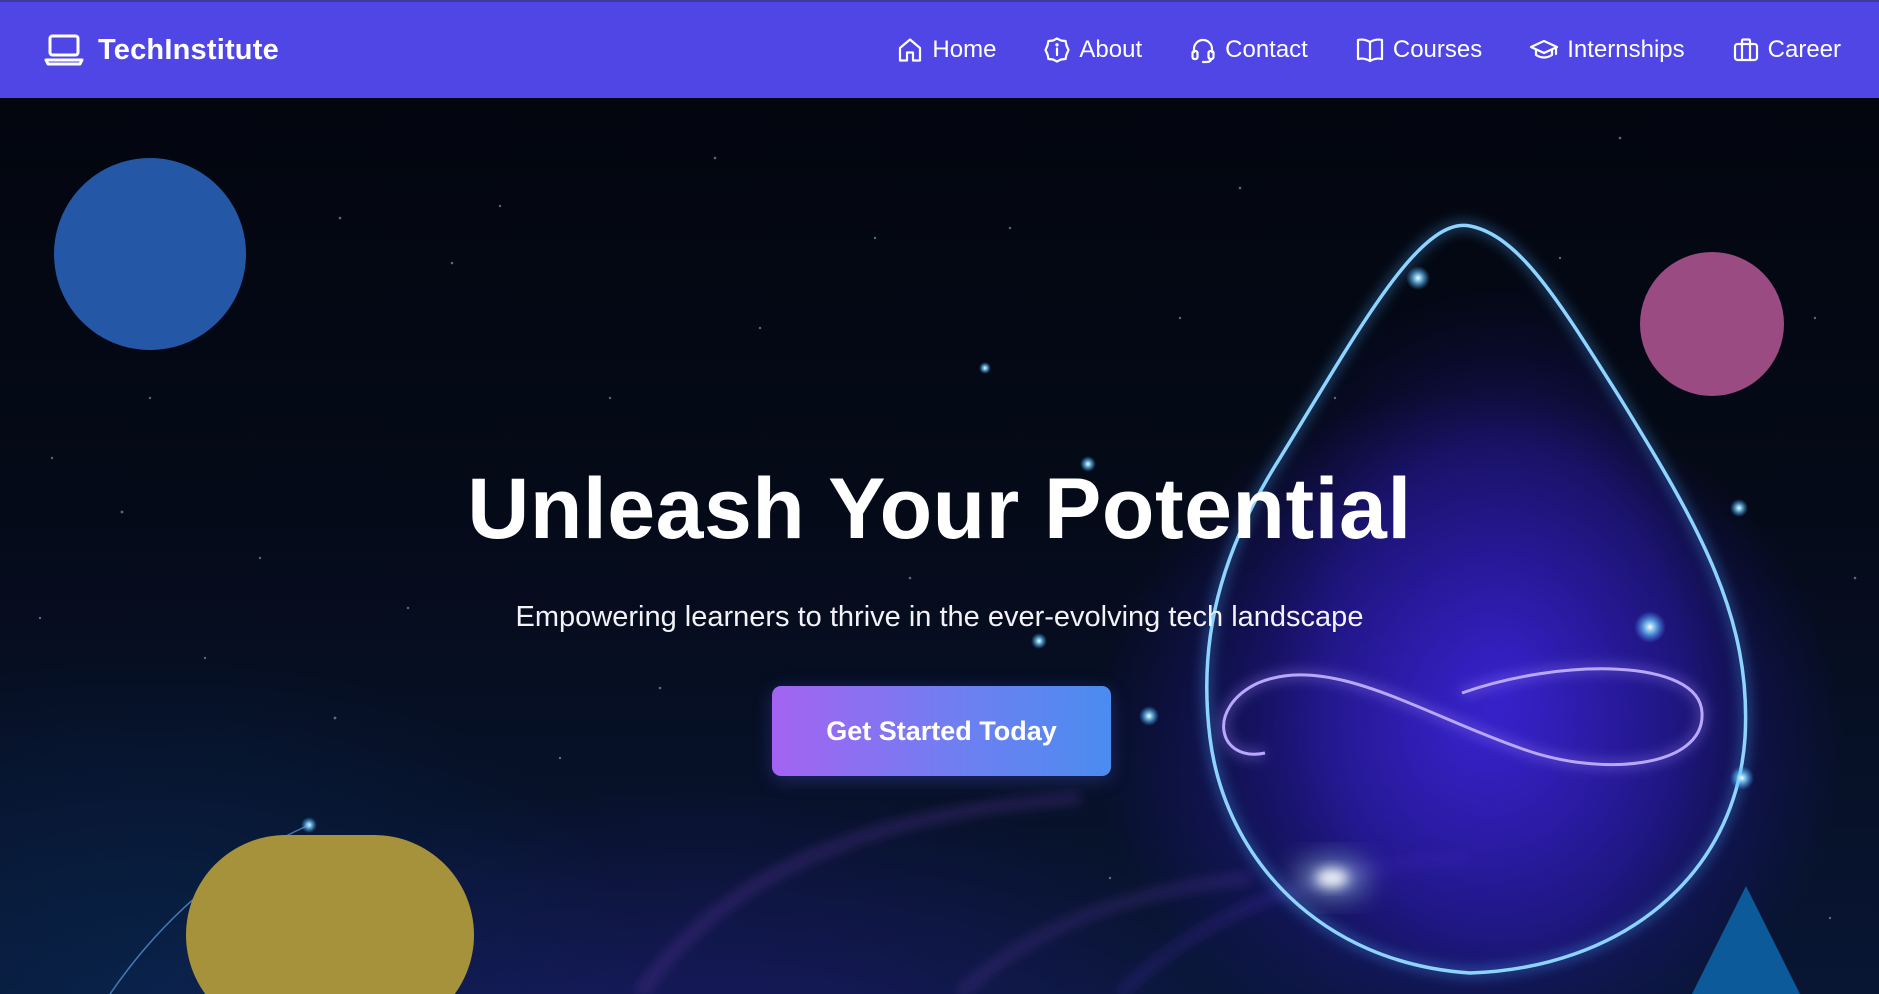 This screenshot has height=994, width=1879. I want to click on laptop-icon, so click(64, 50).